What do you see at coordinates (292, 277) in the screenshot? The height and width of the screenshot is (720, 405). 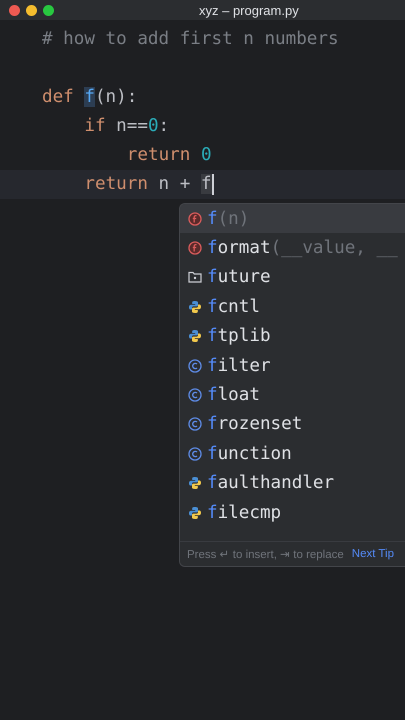 I see `completion-item: future` at bounding box center [292, 277].